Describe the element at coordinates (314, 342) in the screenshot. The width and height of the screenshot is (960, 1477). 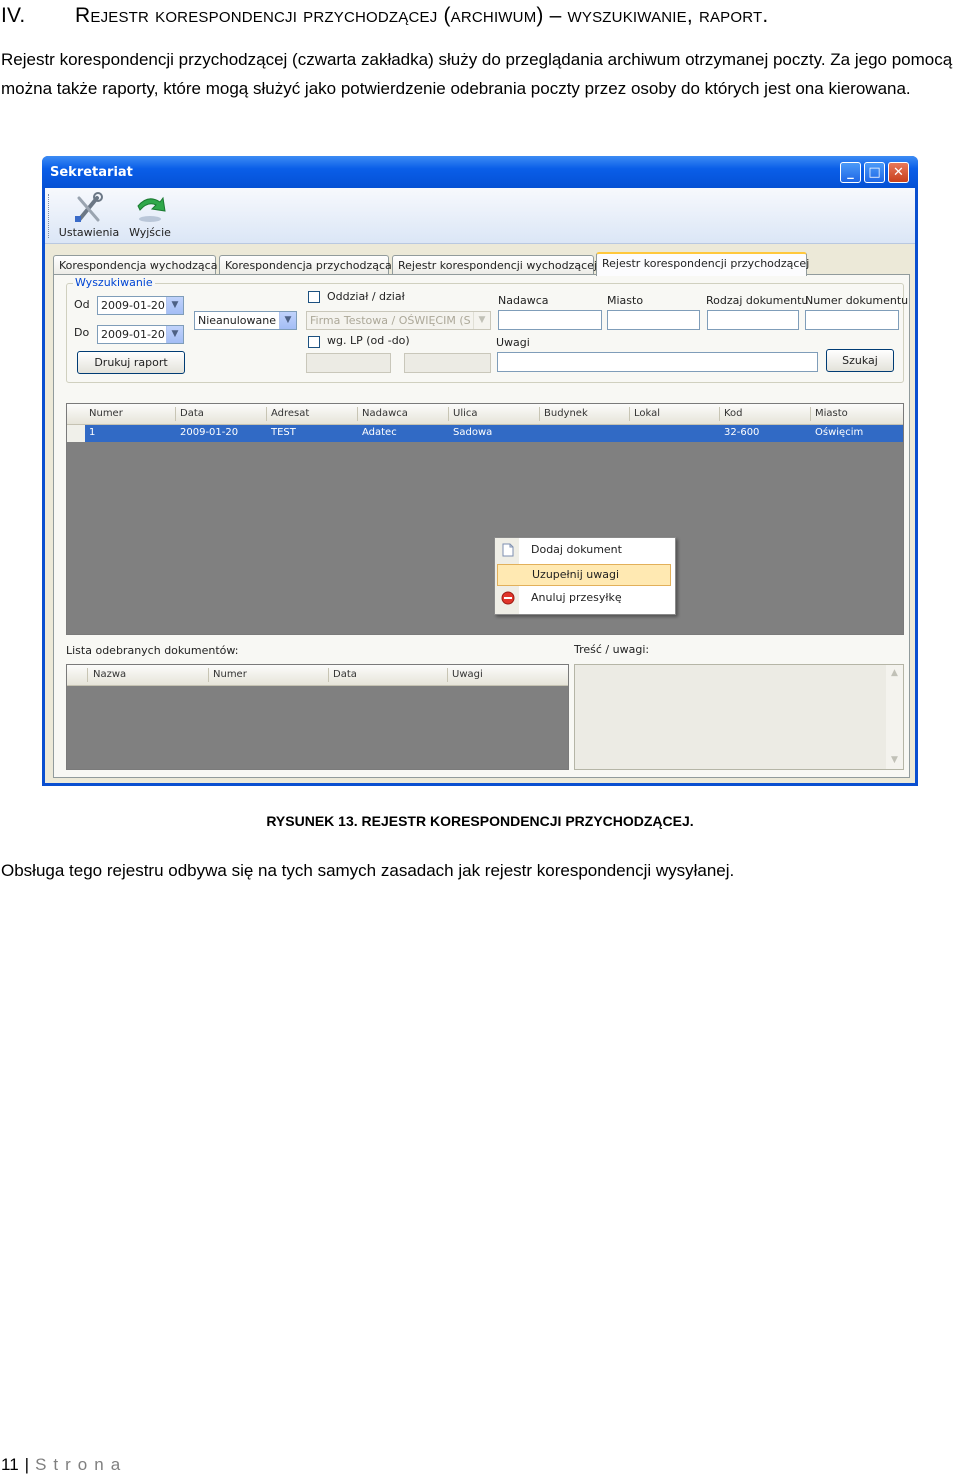
I see `lp-checkbox` at that location.